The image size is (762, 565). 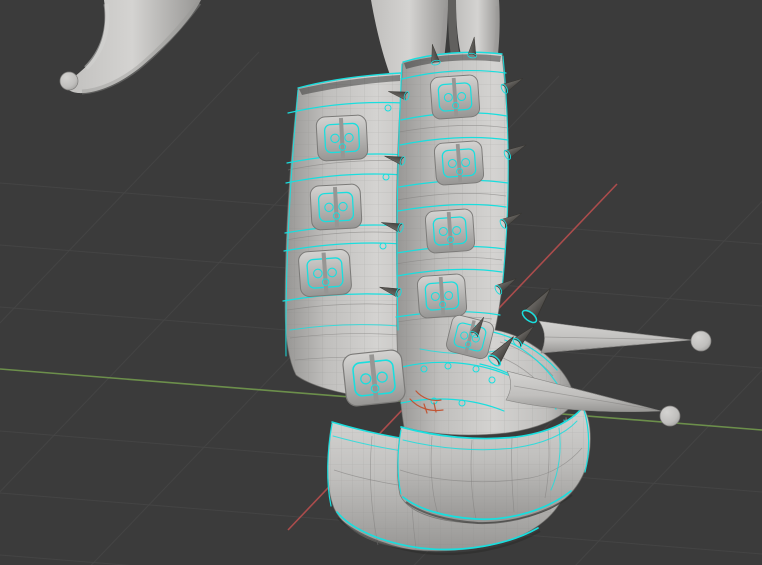 What do you see at coordinates (701, 341) in the screenshot?
I see `spike-cone-upper-ball` at bounding box center [701, 341].